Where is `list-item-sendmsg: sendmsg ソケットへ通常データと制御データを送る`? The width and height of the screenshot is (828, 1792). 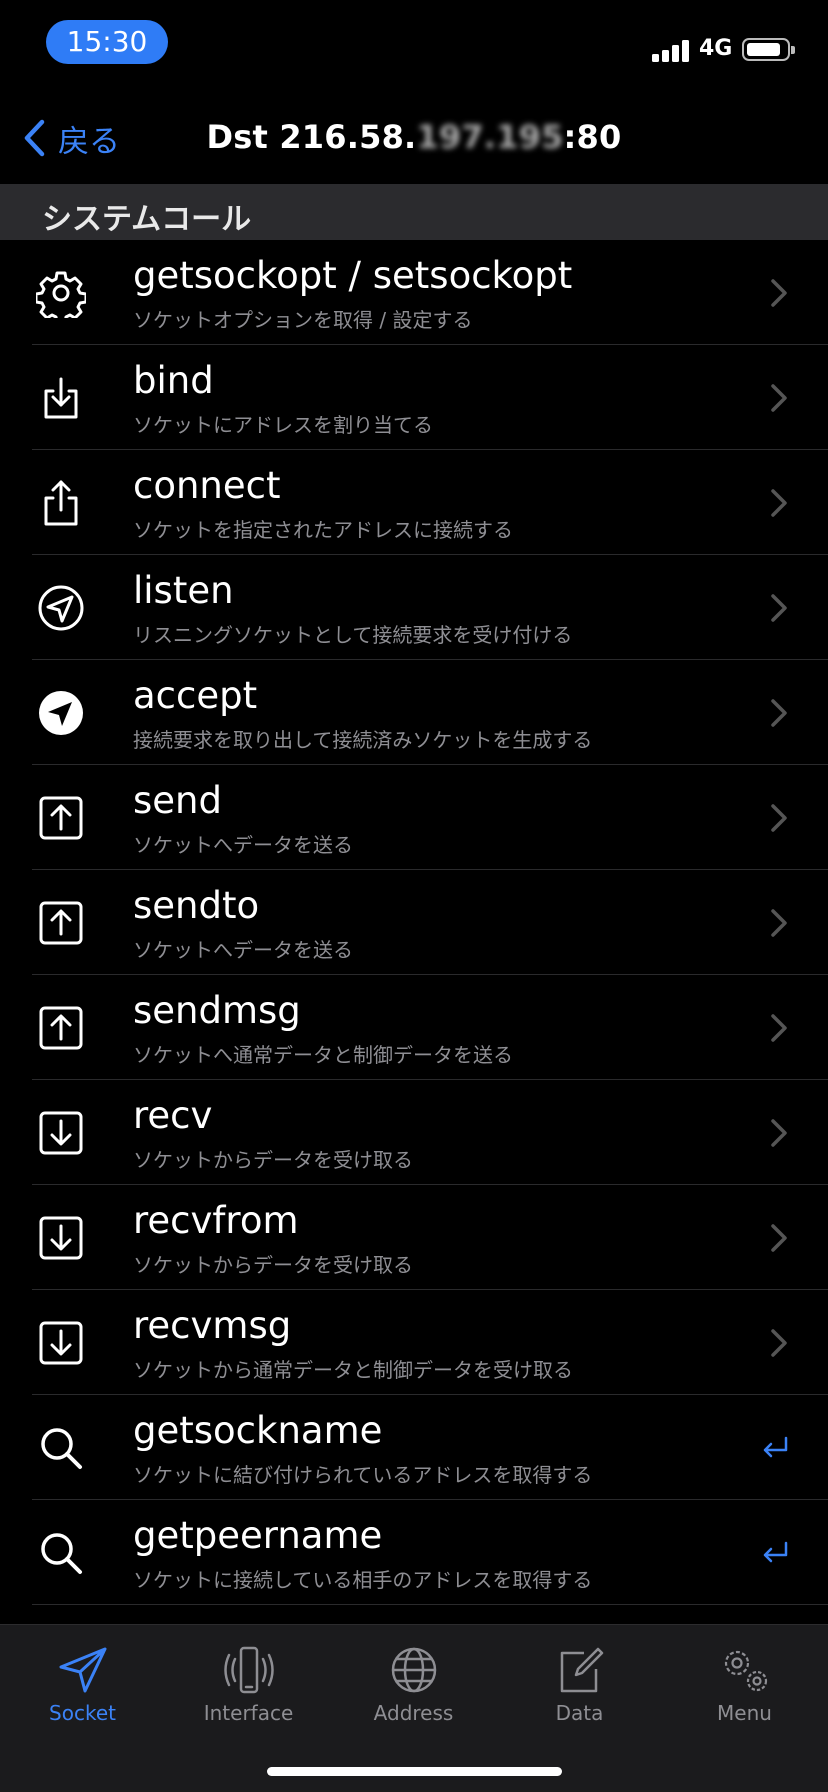
list-item-sendmsg: sendmsg ソケットへ通常データと制御データを送る is located at coordinates (414, 1027).